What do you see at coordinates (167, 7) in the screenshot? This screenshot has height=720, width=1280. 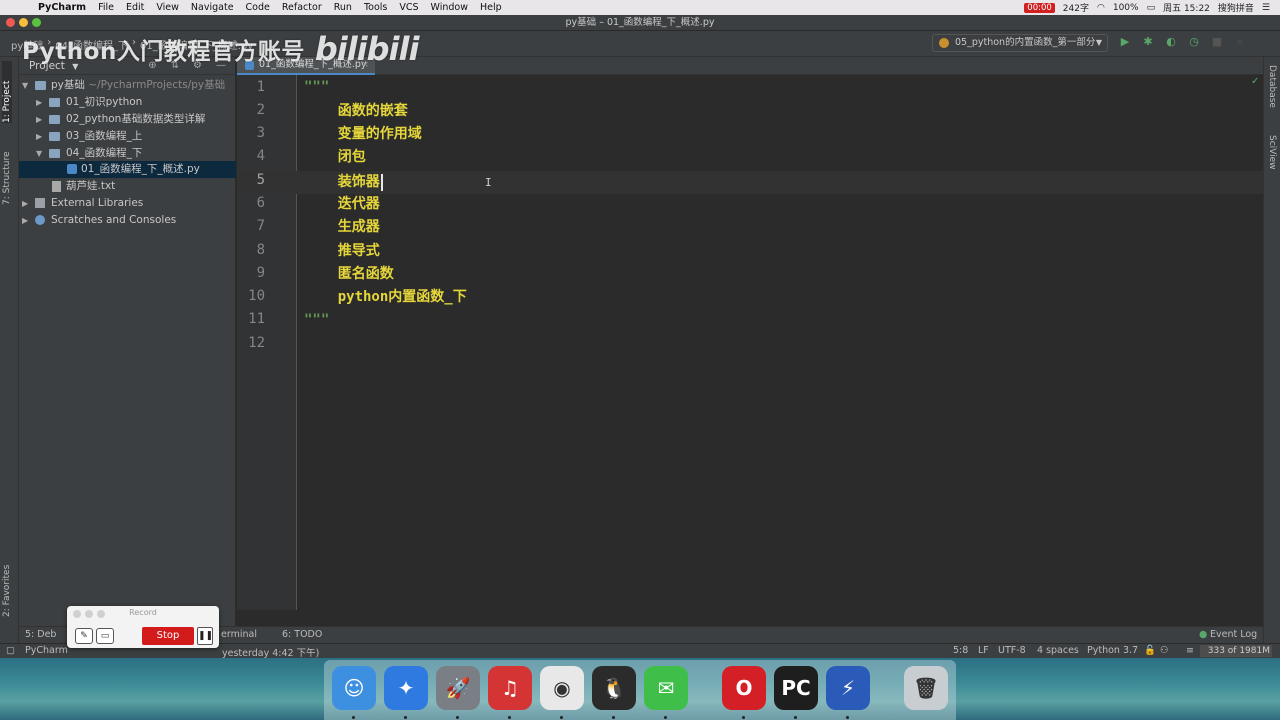 I see `menu-view: View` at bounding box center [167, 7].